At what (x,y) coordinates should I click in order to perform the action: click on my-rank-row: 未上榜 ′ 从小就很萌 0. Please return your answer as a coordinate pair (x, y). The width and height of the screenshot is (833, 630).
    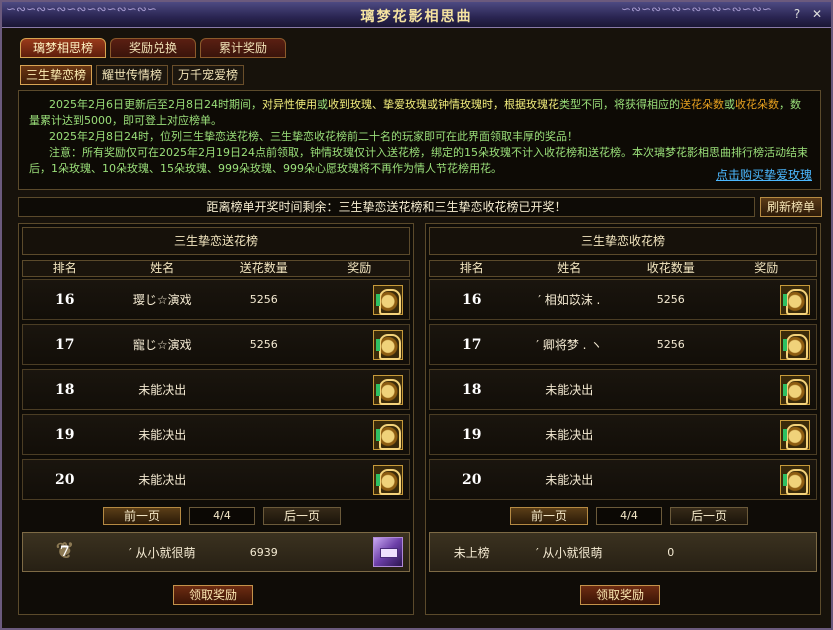
    Looking at the image, I should click on (623, 552).